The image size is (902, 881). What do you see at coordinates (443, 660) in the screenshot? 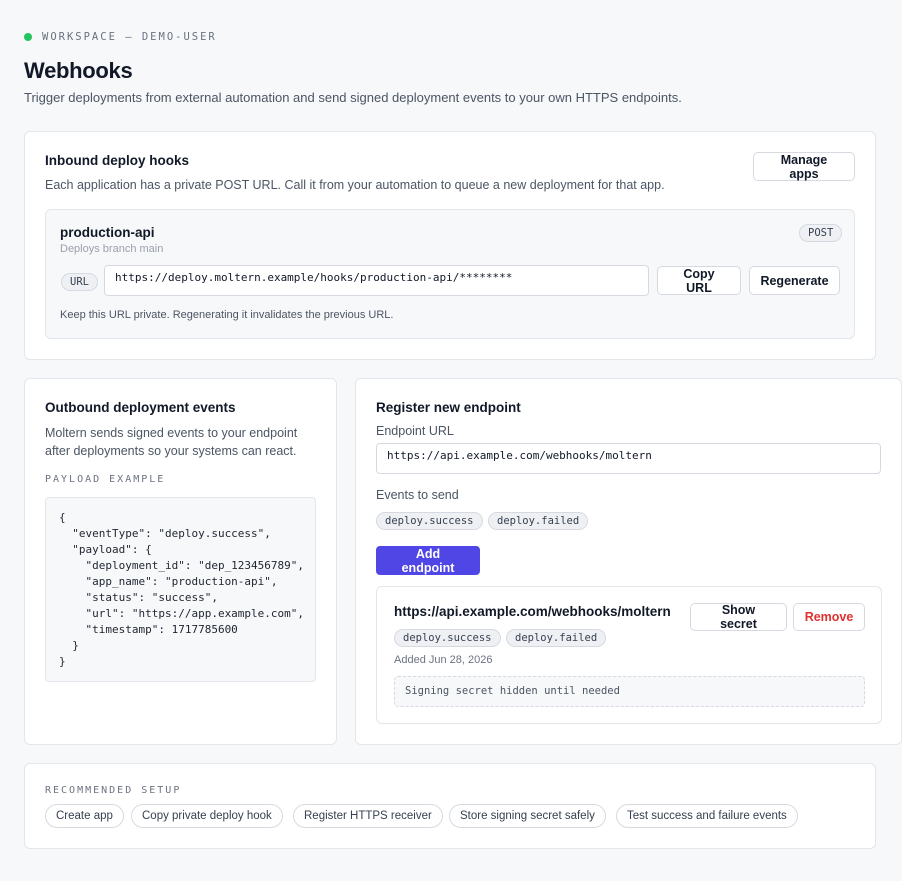
I see `endpoint-added-date: Added Jun 28, 2026` at bounding box center [443, 660].